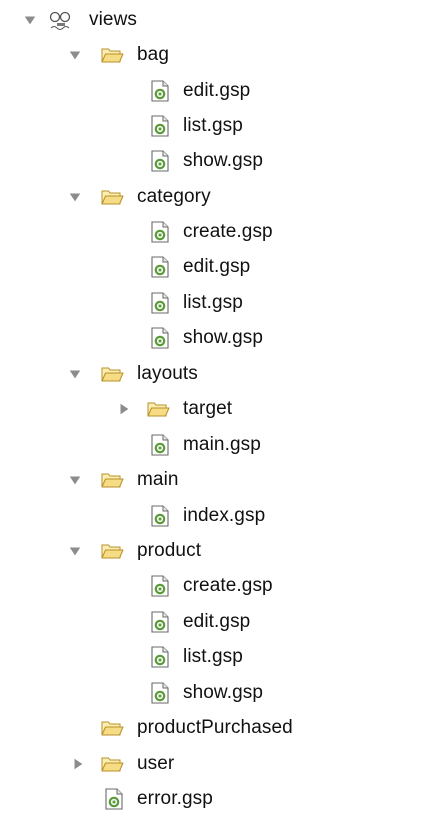 This screenshot has width=436, height=817. I want to click on expand-toggle-bag, so click(75, 55).